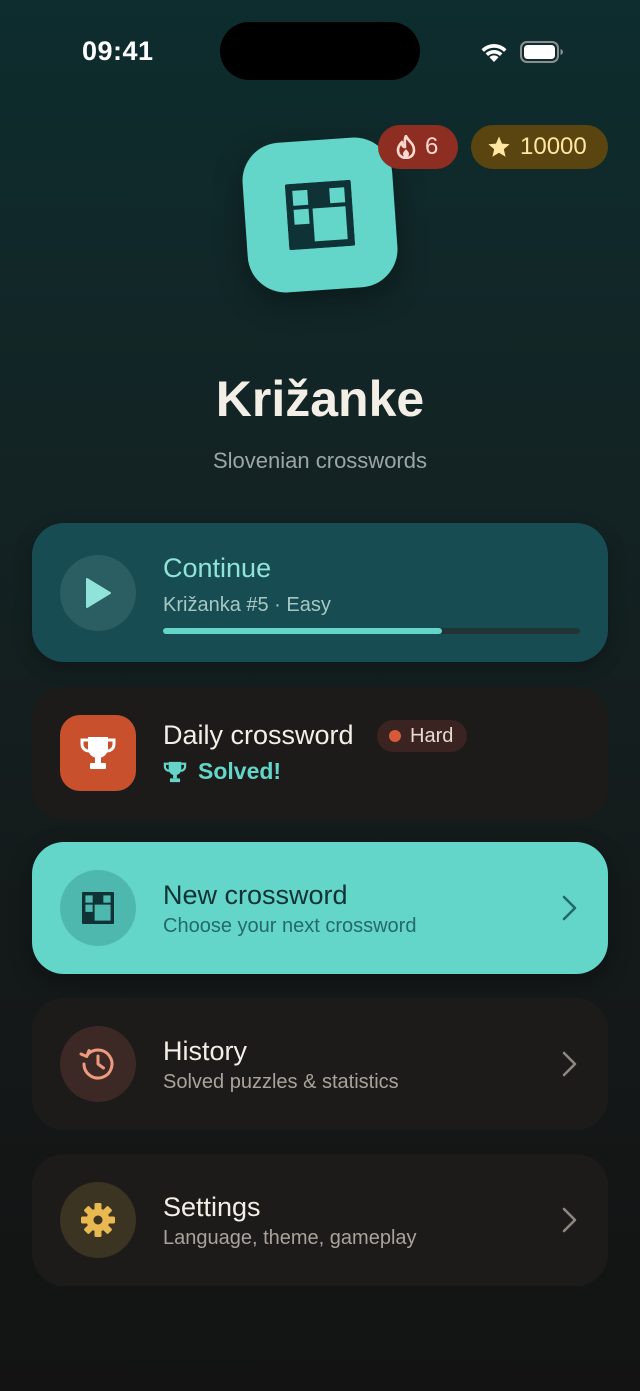 The width and height of the screenshot is (640, 1391). What do you see at coordinates (418, 147) in the screenshot?
I see `streak-badge: 6` at bounding box center [418, 147].